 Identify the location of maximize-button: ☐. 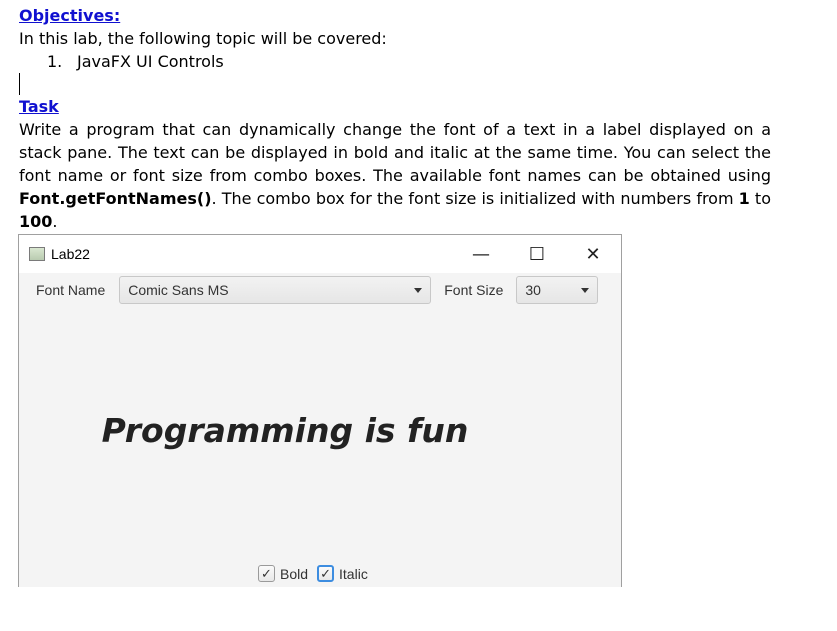
(537, 254).